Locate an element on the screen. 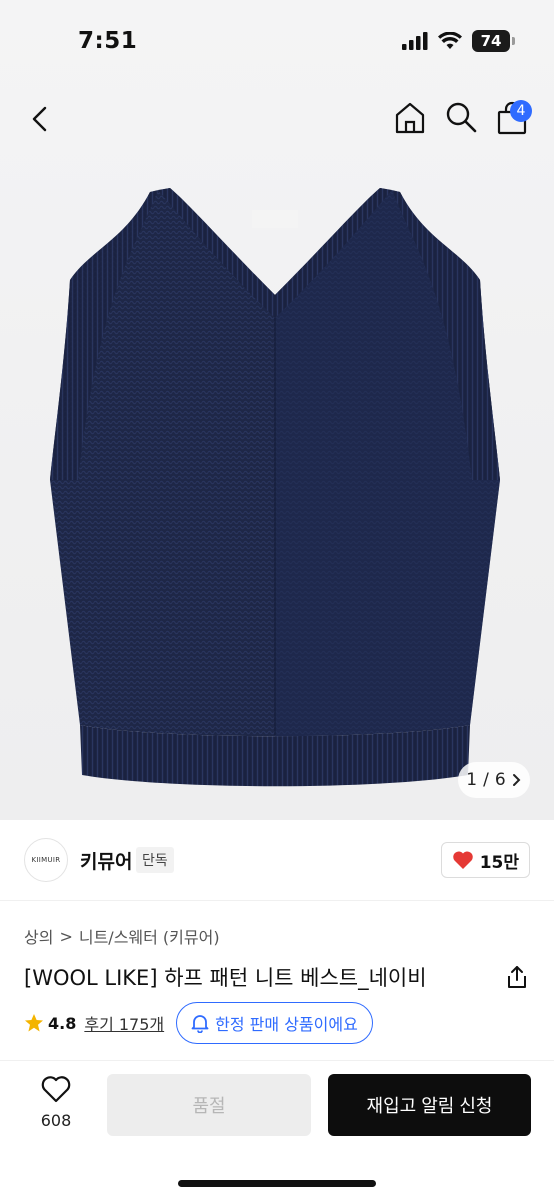 This screenshot has width=554, height=1200. image-index: 1 is located at coordinates (472, 780).